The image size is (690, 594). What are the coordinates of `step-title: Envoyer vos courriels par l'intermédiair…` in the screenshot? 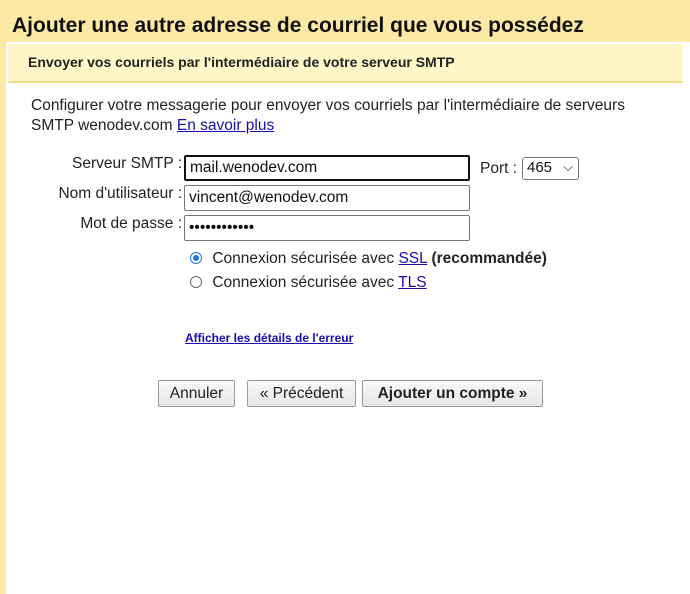 It's located at (241, 62).